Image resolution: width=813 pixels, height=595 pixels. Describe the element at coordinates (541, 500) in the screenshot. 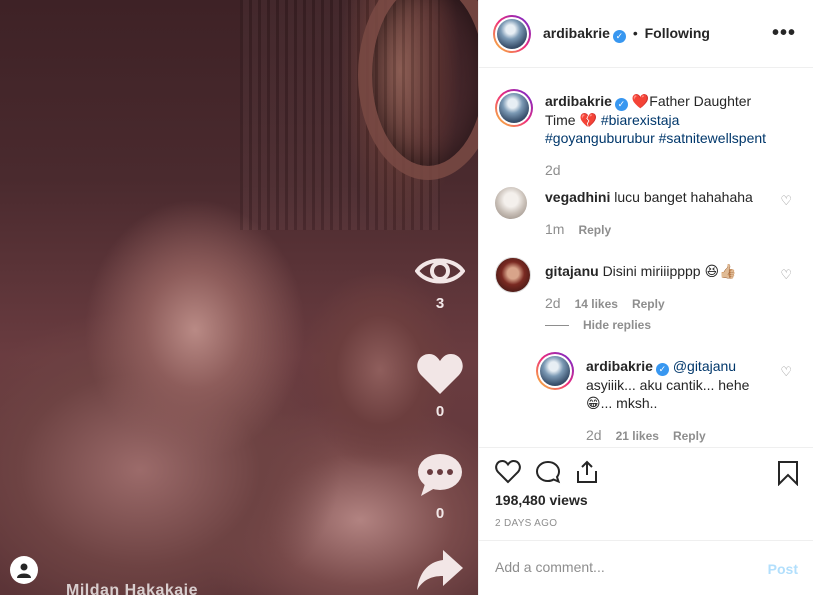

I see `view-count: 198,480 views` at that location.